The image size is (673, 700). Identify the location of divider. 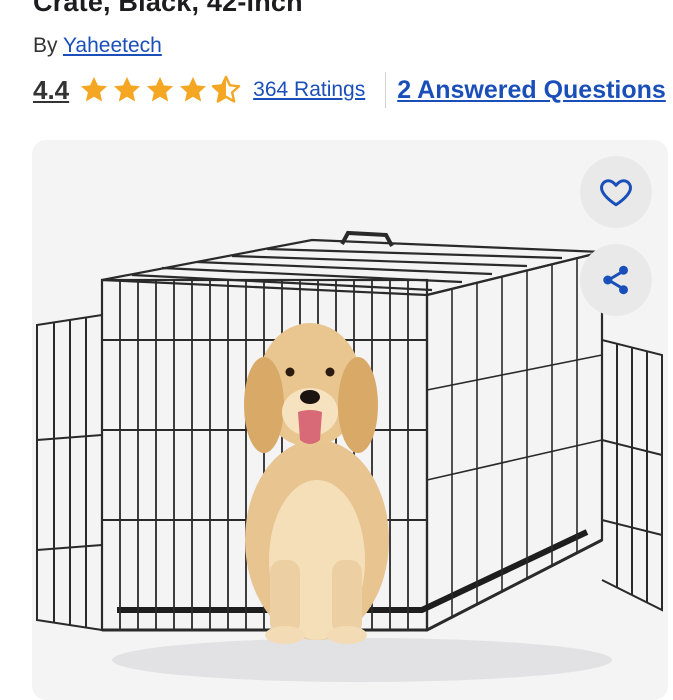
(386, 90).